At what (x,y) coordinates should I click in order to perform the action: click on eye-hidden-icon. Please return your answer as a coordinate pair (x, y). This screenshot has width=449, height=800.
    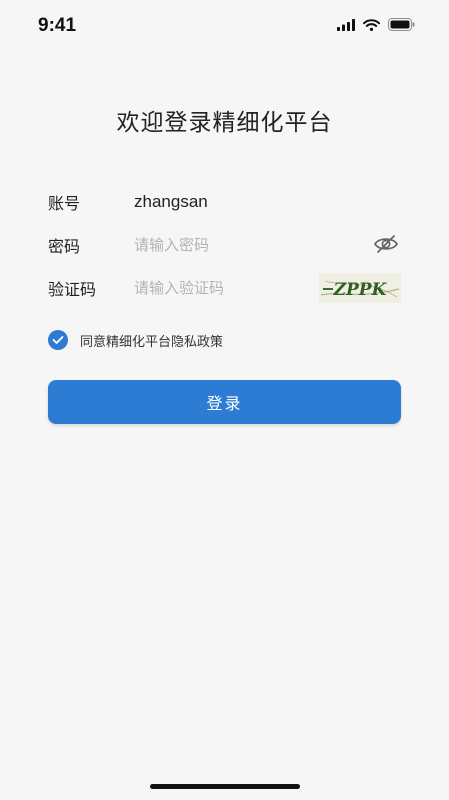
    Looking at the image, I should click on (386, 244).